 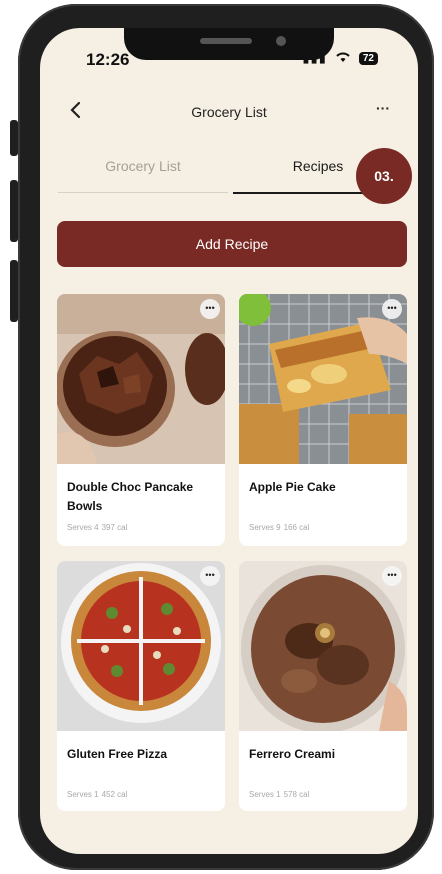 What do you see at coordinates (83, 527) in the screenshot?
I see `recipe-serves: Serves 4` at bounding box center [83, 527].